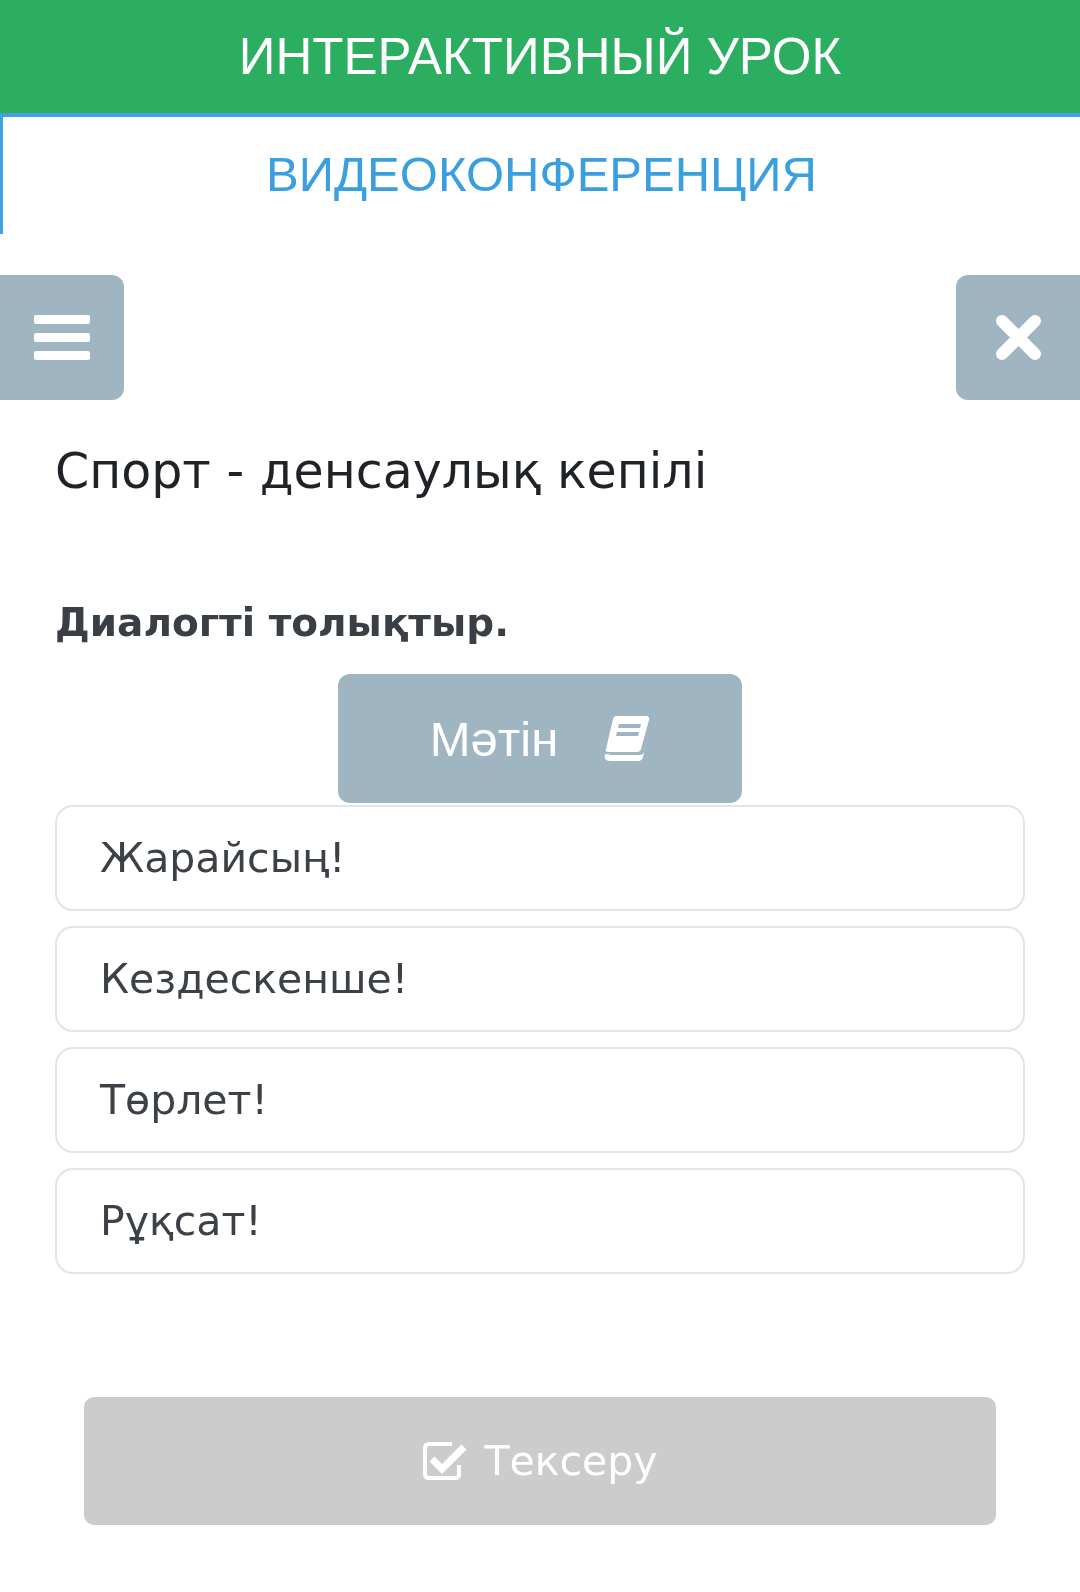 This screenshot has height=1592, width=1080. What do you see at coordinates (540, 1100) in the screenshot?
I see `answer-option: Төрлет!` at bounding box center [540, 1100].